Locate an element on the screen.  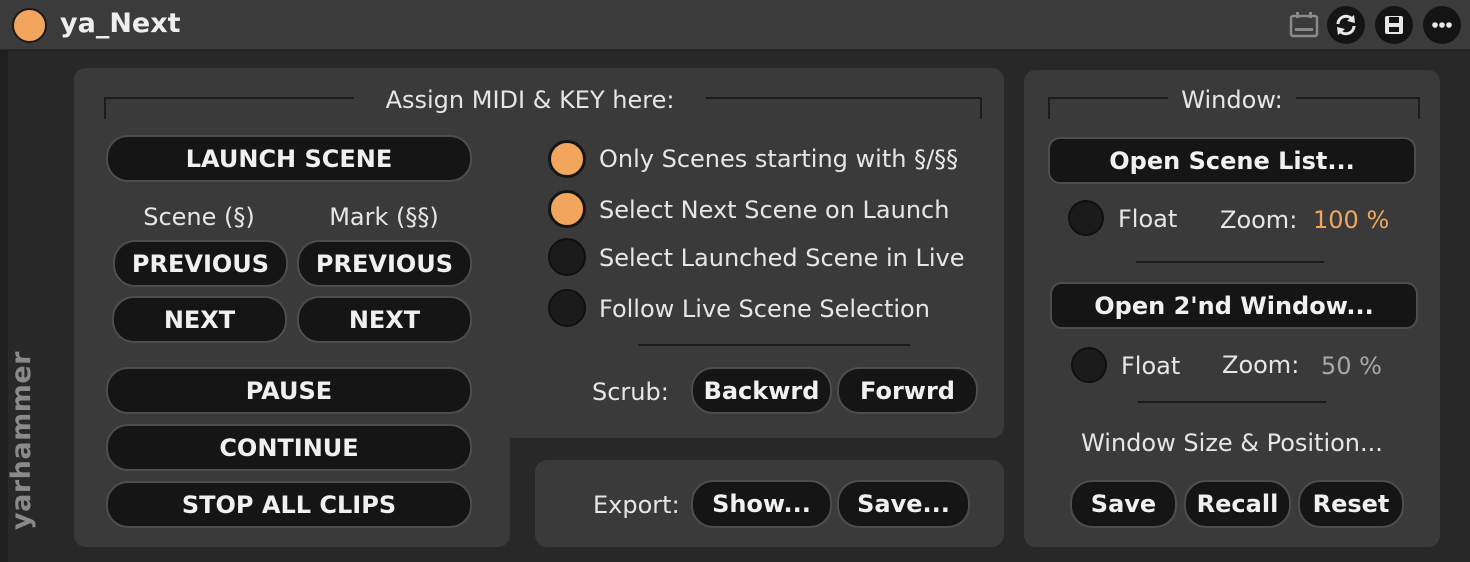
assign-heading: Assign MIDI & KEY here: is located at coordinates (530, 100).